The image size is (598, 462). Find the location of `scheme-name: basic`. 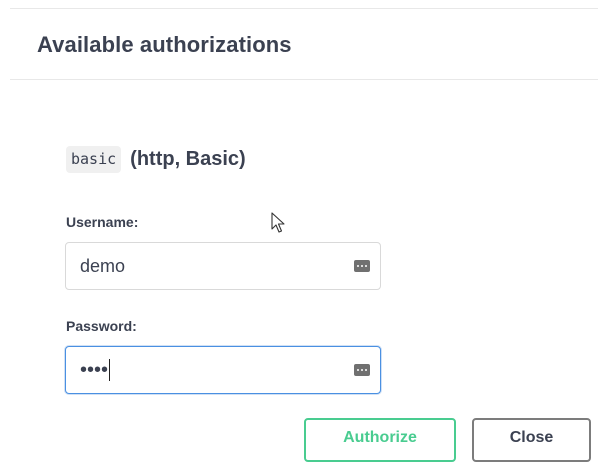

scheme-name: basic is located at coordinates (94, 159).